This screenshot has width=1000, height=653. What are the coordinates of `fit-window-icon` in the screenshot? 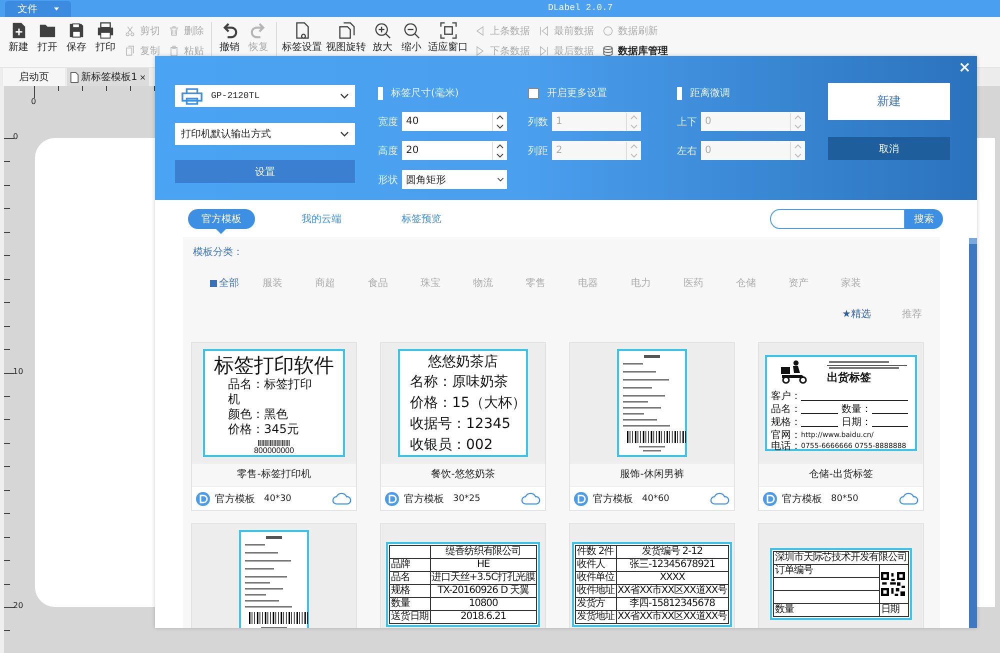 It's located at (448, 30).